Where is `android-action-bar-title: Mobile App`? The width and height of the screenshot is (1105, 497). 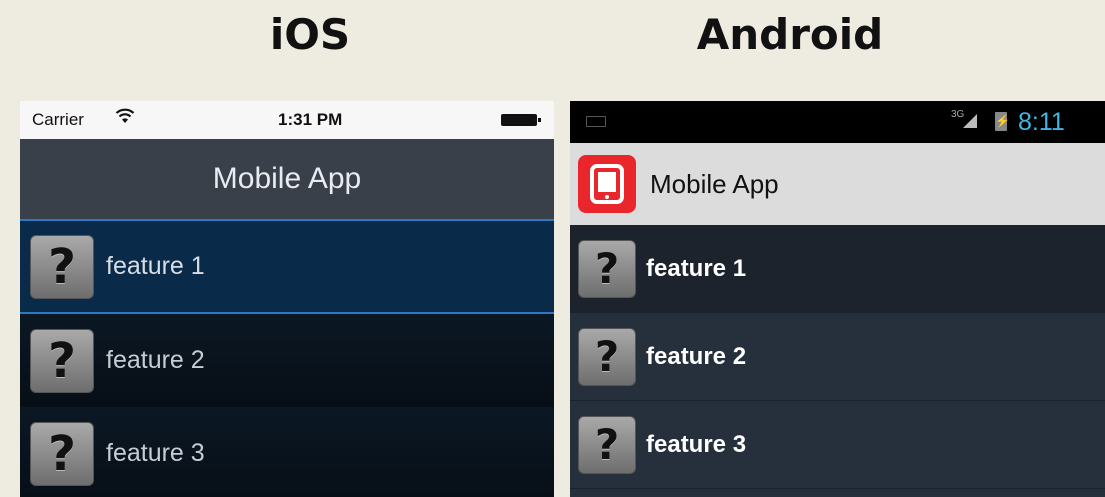 android-action-bar-title: Mobile App is located at coordinates (714, 183).